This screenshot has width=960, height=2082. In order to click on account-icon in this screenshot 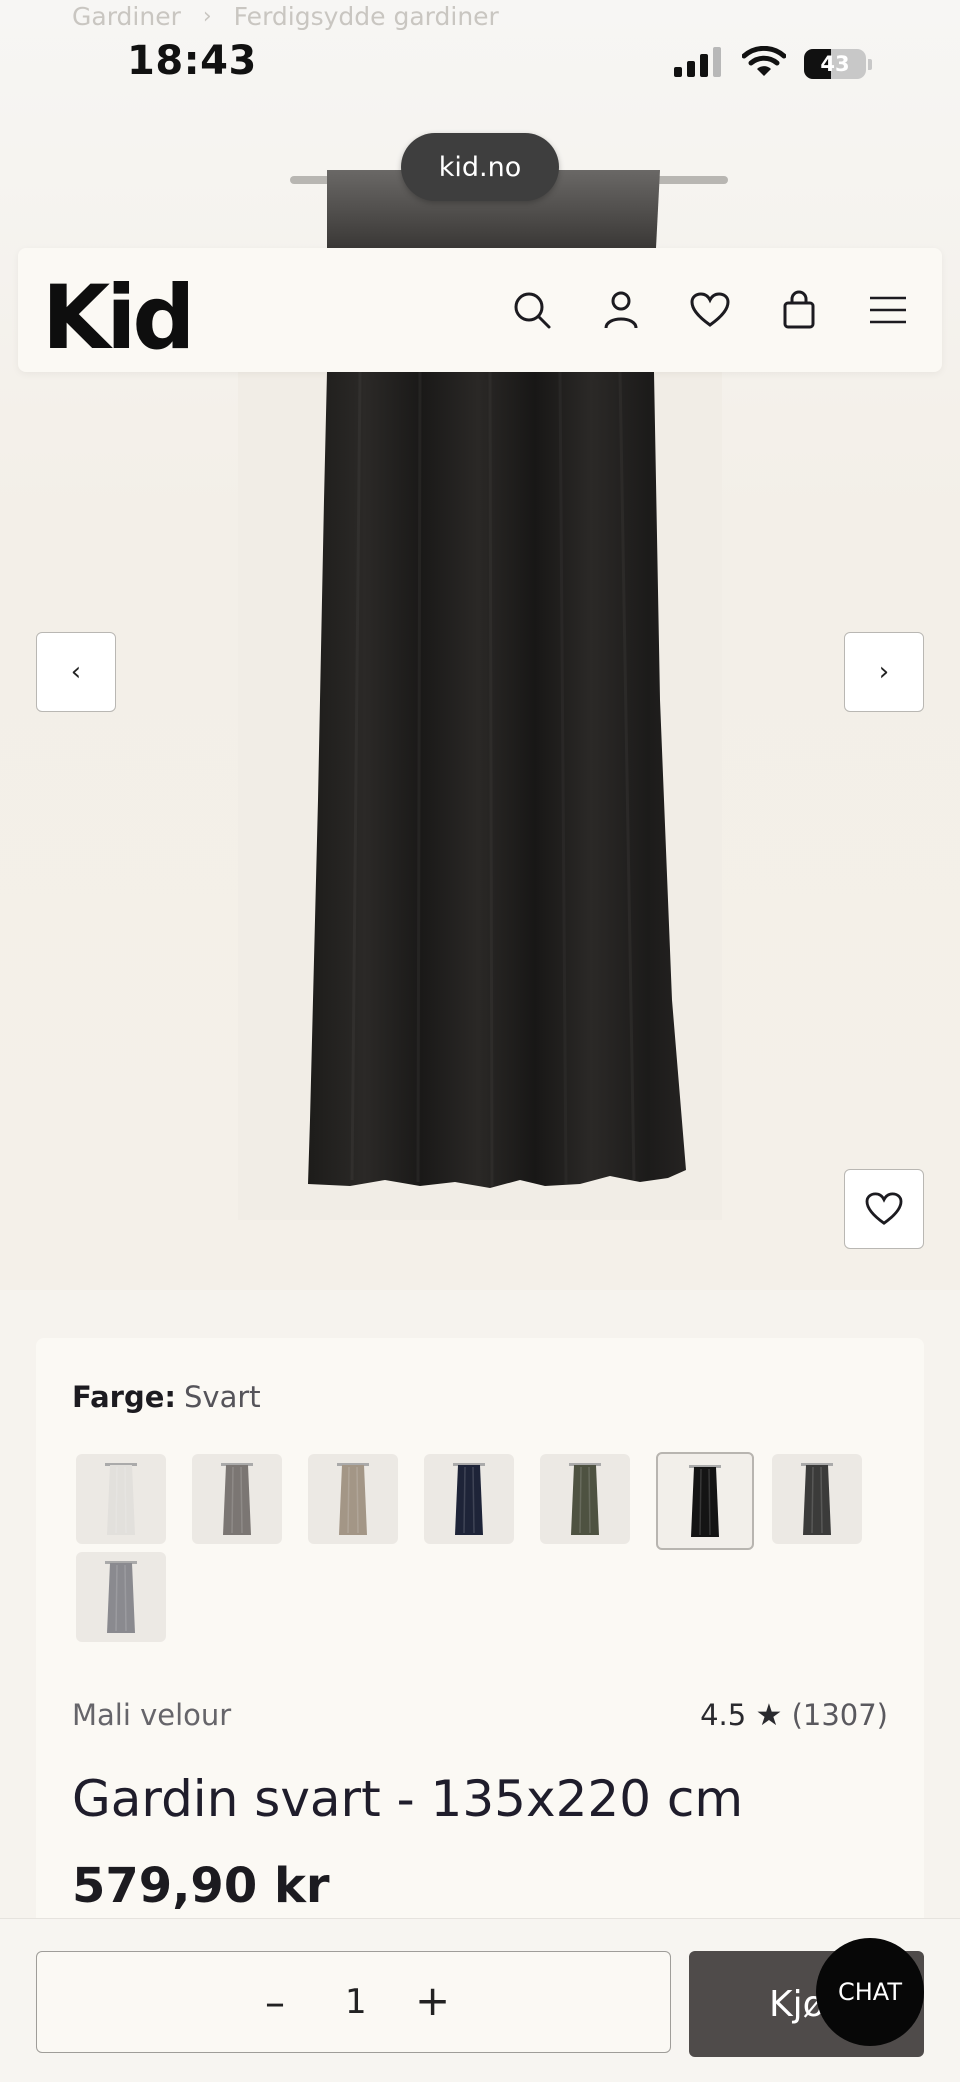, I will do `click(621, 310)`.